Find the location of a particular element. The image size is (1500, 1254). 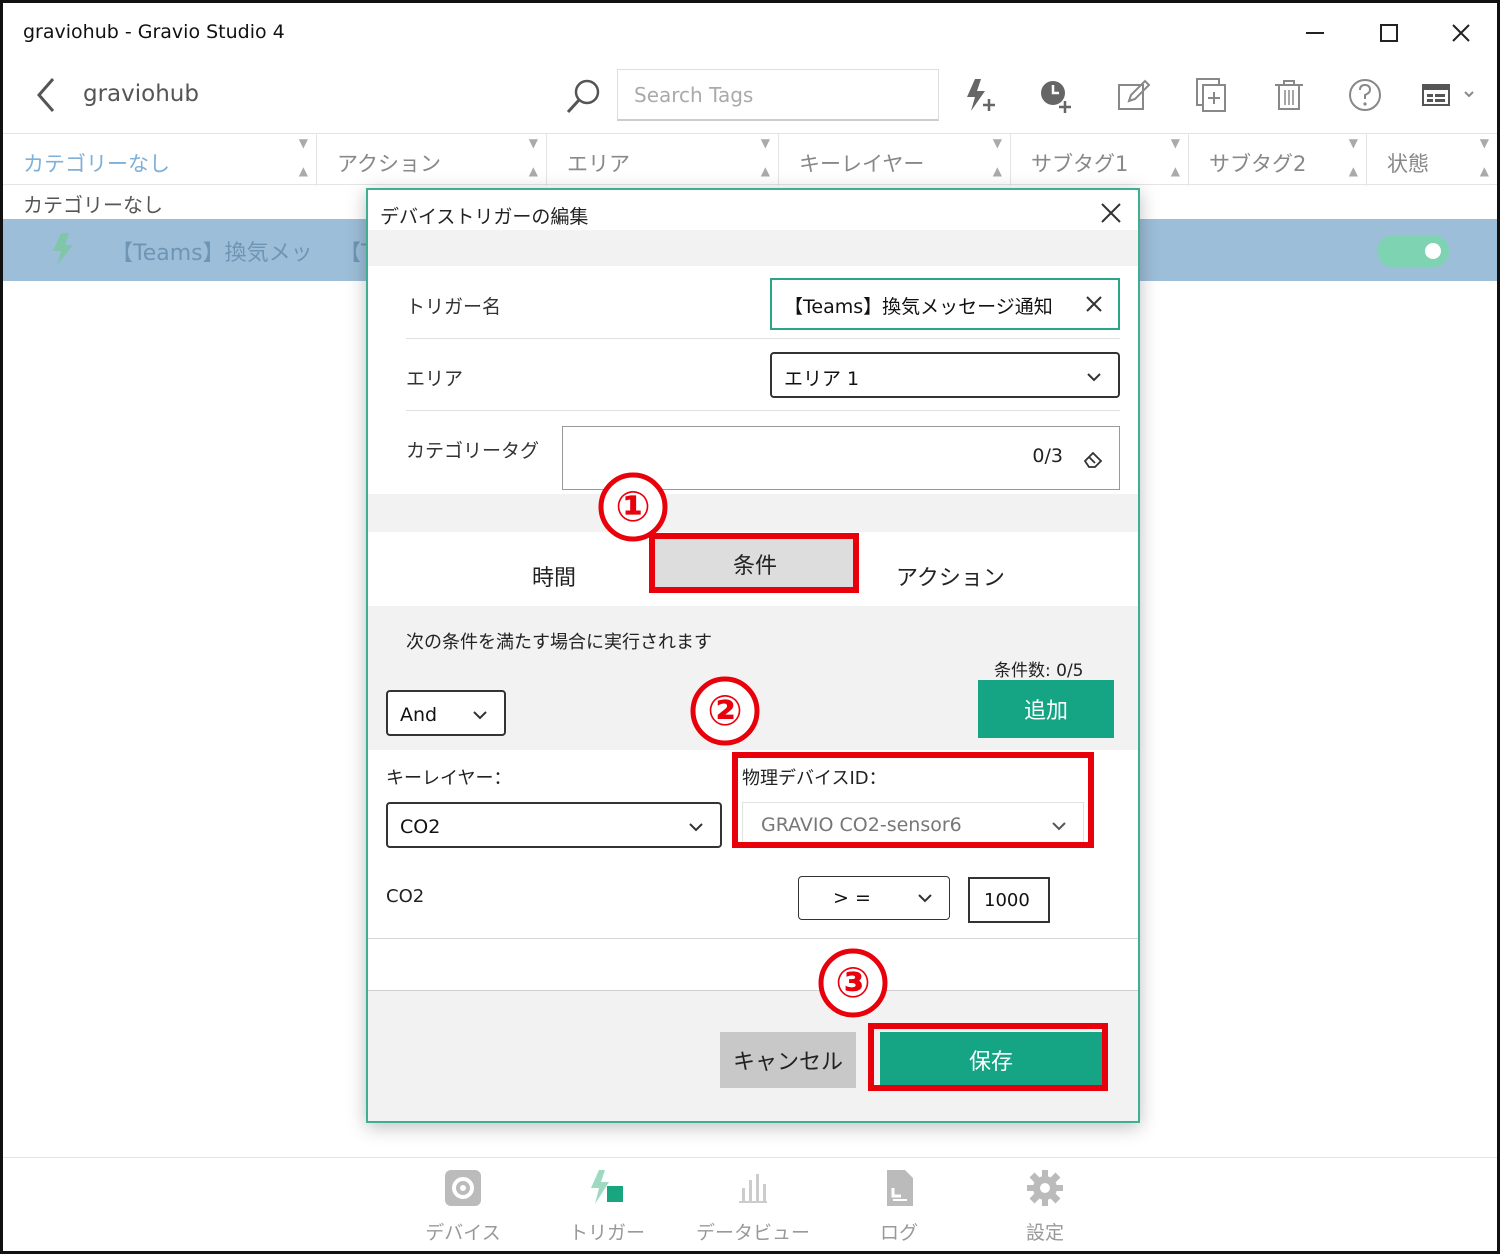

highlight-condition-tab is located at coordinates (754, 563).